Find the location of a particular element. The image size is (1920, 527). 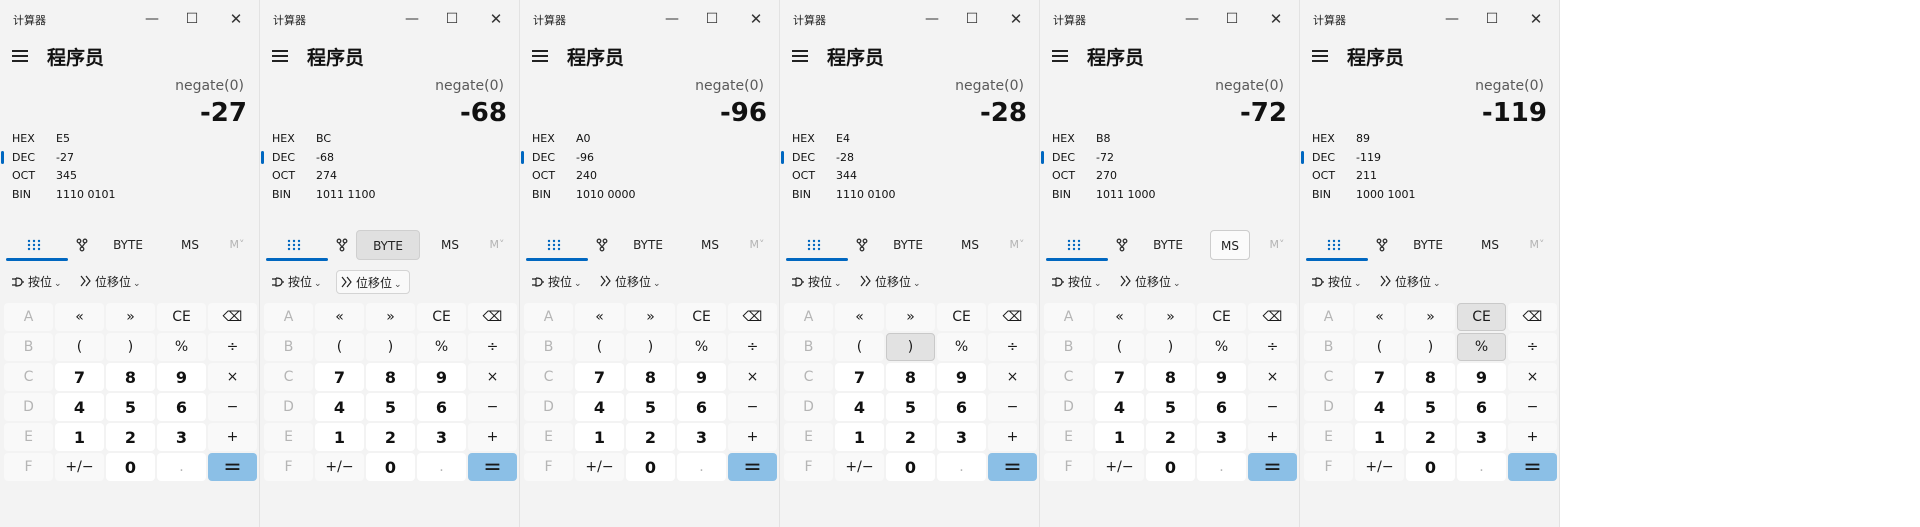

decimal-point-key: . is located at coordinates (441, 467).